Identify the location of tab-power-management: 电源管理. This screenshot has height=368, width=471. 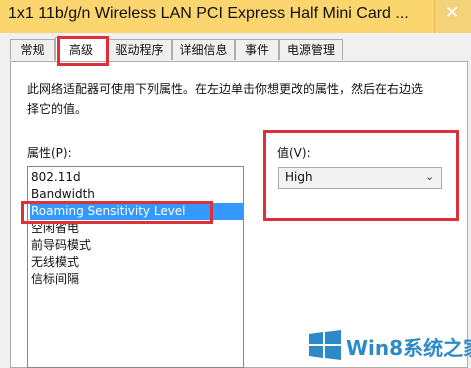
(311, 49).